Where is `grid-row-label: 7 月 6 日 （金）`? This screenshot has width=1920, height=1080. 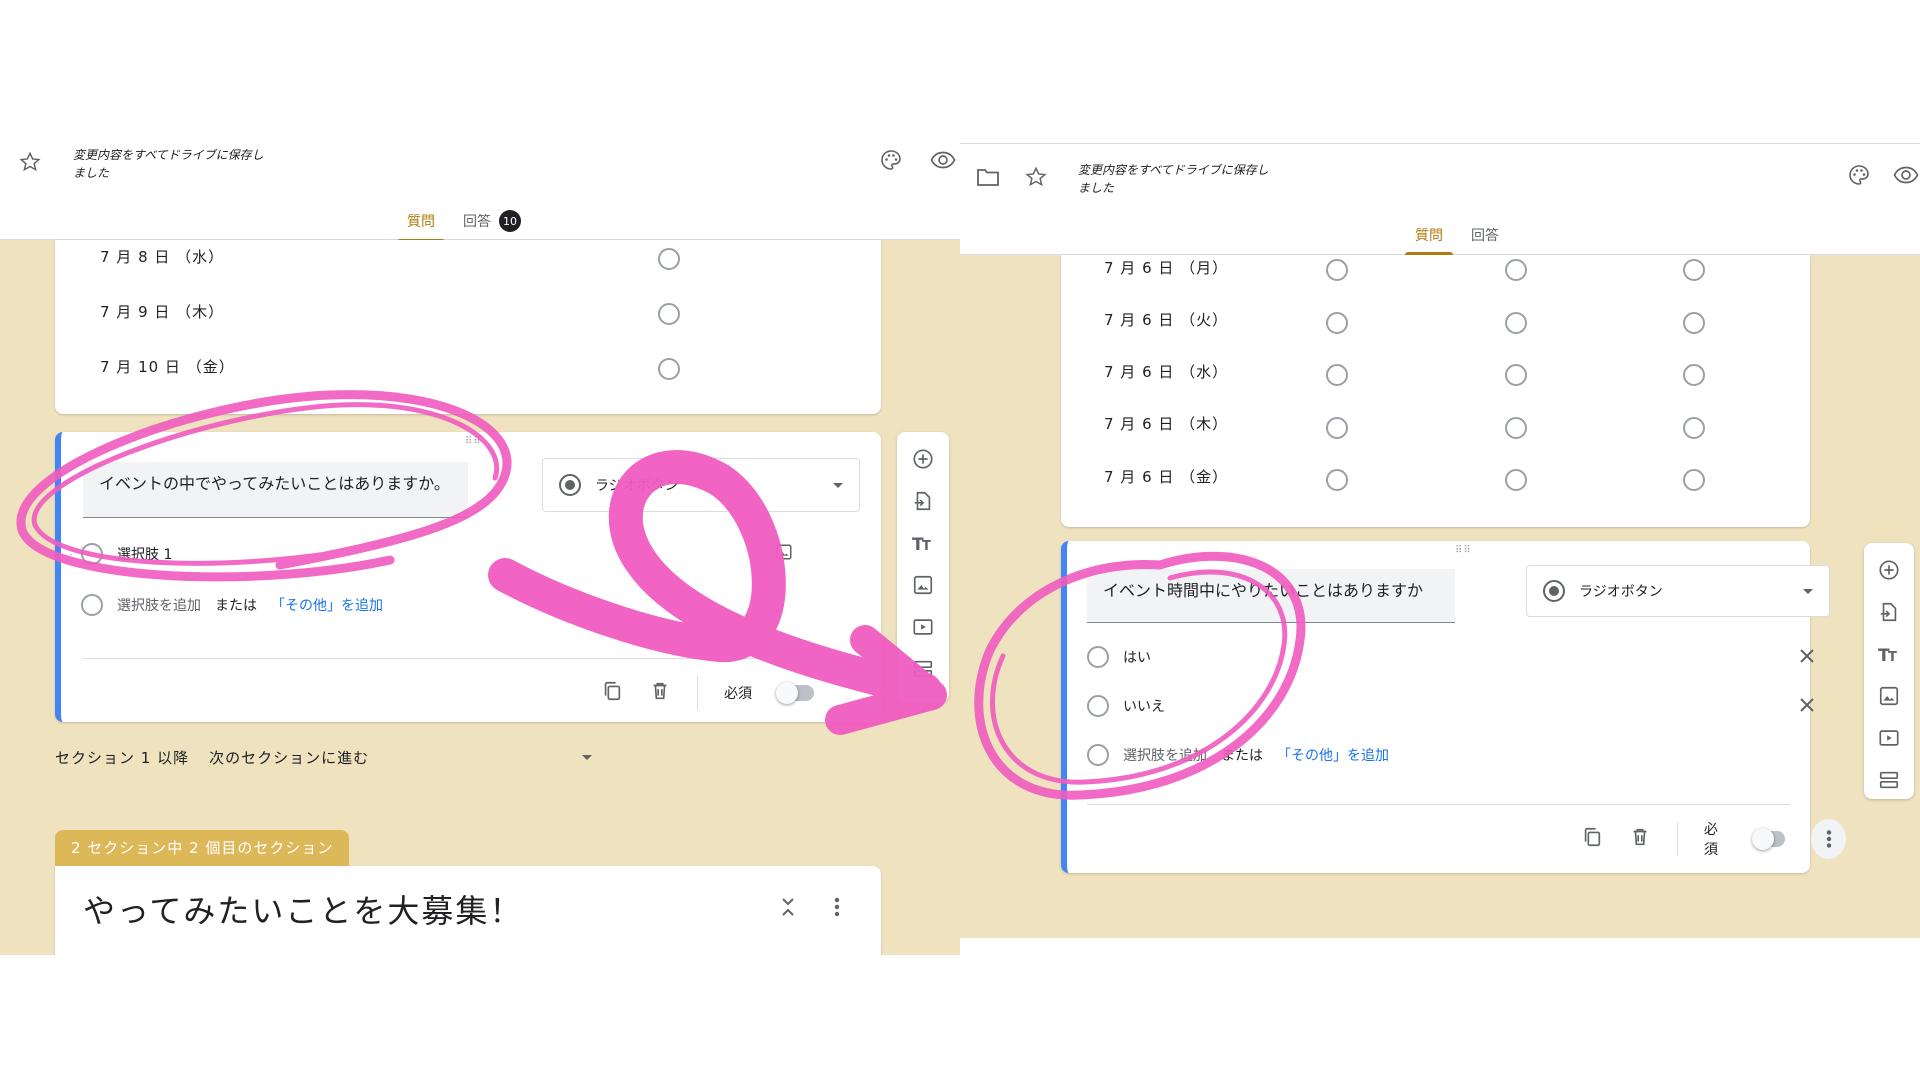 grid-row-label: 7 月 6 日 （金） is located at coordinates (1166, 477).